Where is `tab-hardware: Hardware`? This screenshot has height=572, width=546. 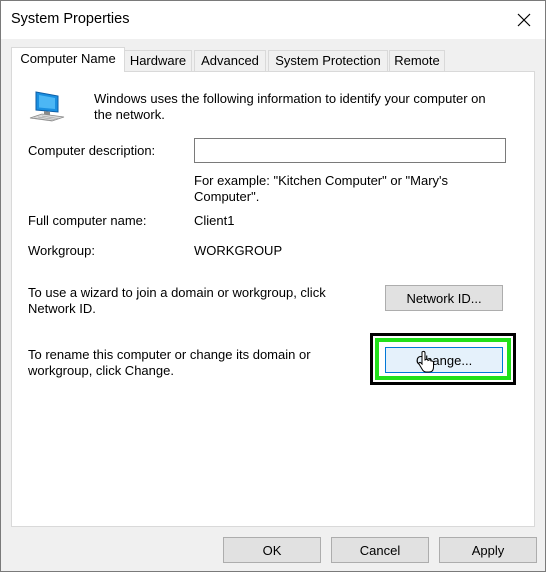 tab-hardware: Hardware is located at coordinates (158, 60).